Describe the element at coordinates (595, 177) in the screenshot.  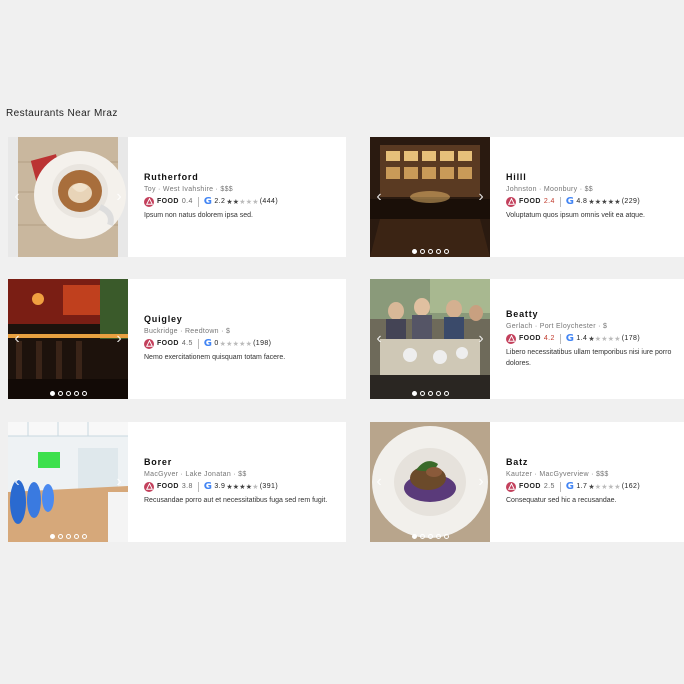
I see `restaurant-name: Hilll` at that location.